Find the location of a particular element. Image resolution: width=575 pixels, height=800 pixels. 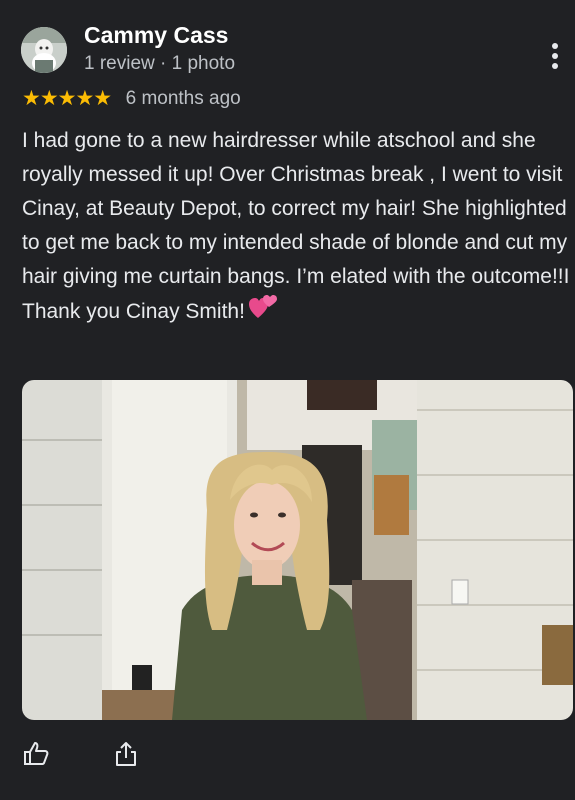

like-button is located at coordinates (36, 754).